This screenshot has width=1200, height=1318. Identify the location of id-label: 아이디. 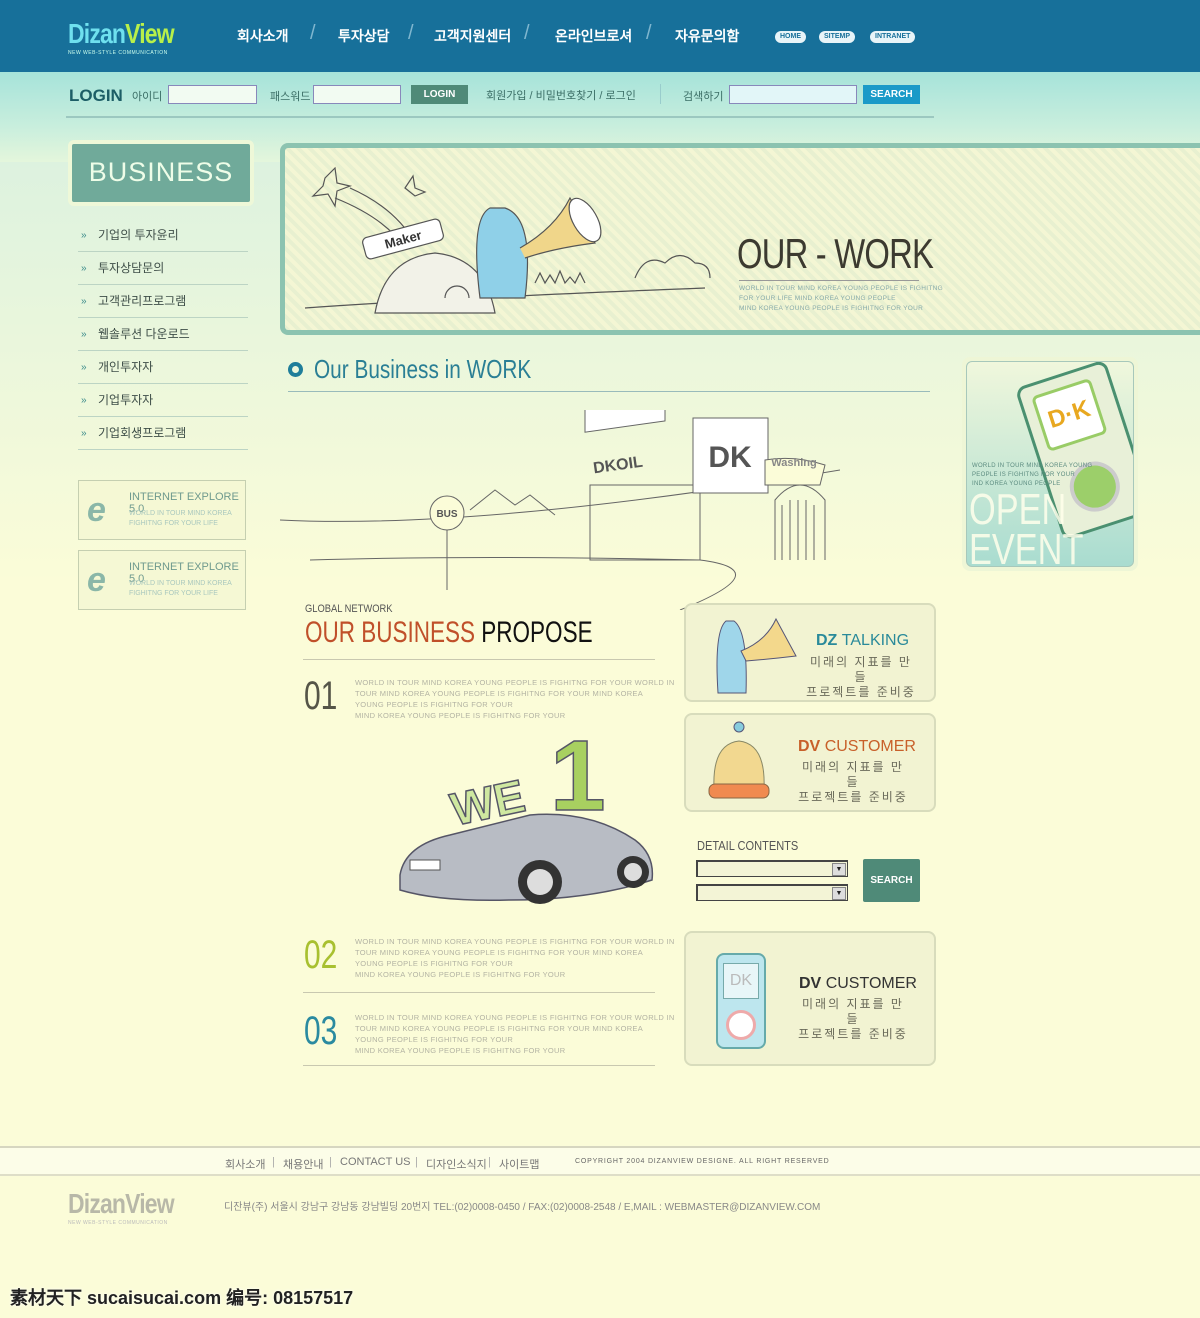
(147, 97).